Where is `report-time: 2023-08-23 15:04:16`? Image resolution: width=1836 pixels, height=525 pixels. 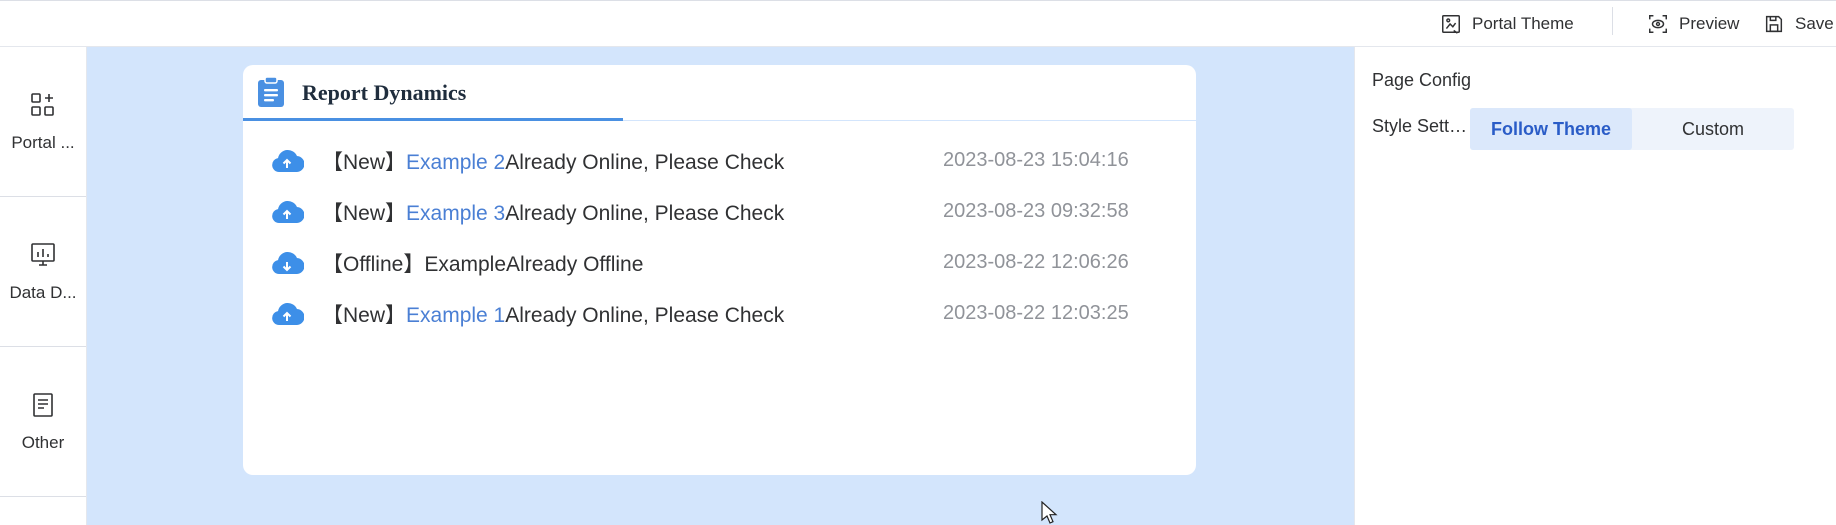
report-time: 2023-08-23 15:04:16 is located at coordinates (1036, 160).